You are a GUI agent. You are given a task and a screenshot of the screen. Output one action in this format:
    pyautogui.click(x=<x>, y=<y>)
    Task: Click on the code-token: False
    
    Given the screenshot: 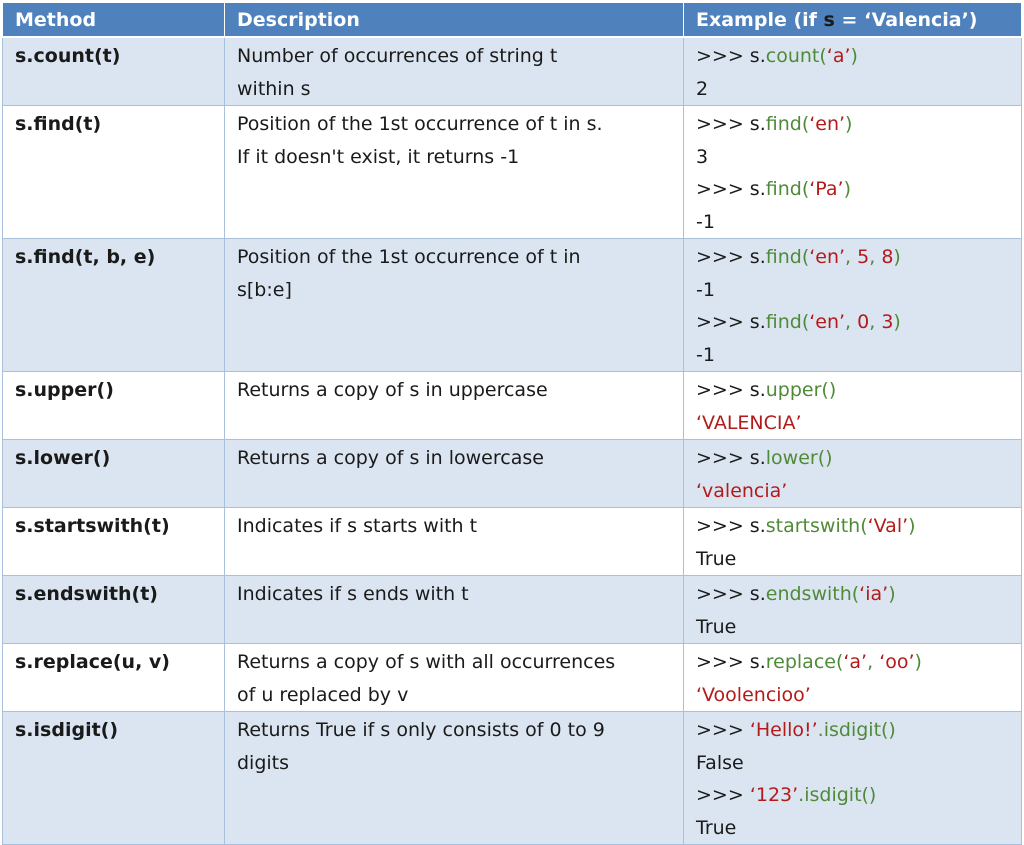 What is the action you would take?
    pyautogui.click(x=720, y=762)
    